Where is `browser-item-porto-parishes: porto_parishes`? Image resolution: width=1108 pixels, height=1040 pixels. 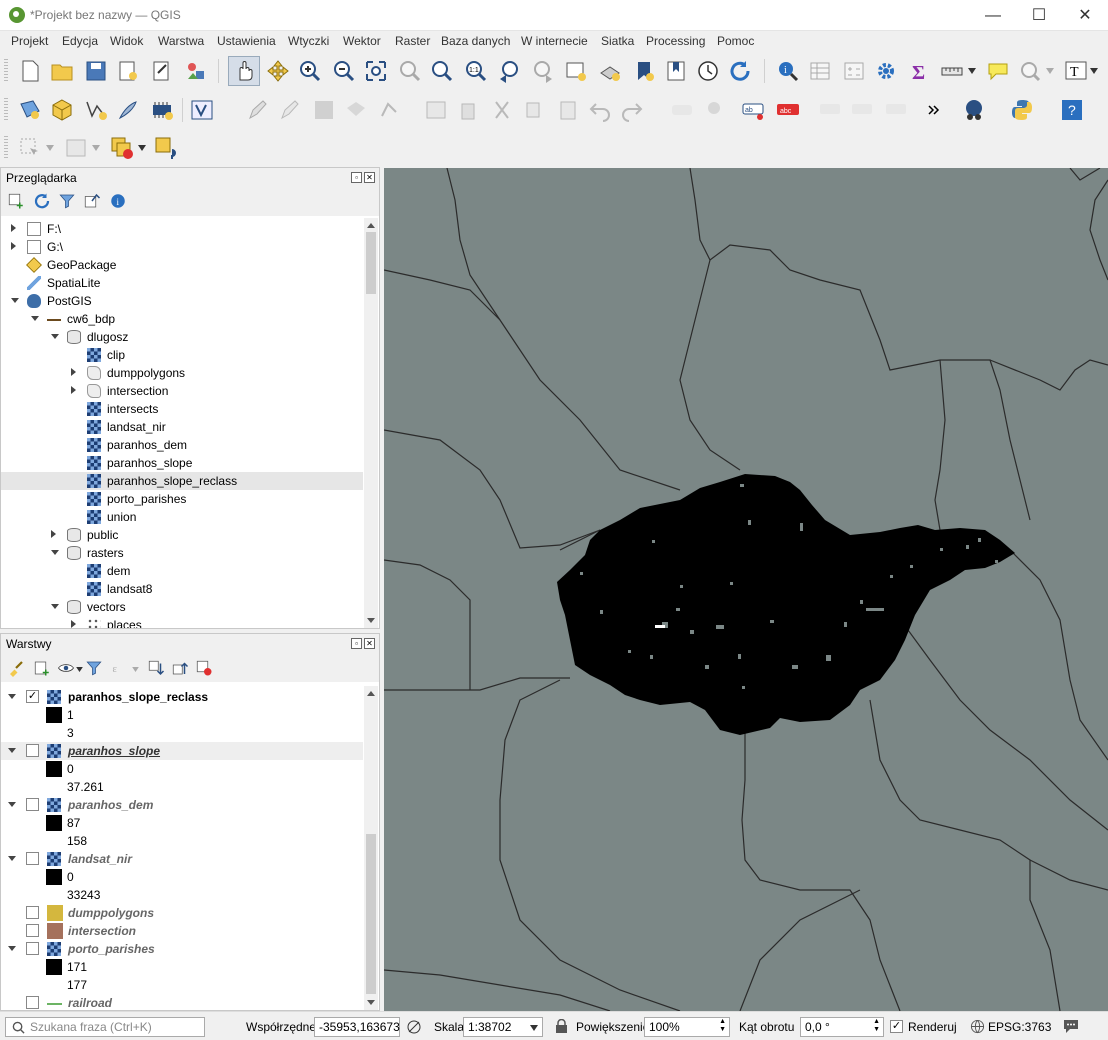 browser-item-porto-parishes: porto_parishes is located at coordinates (181, 499).